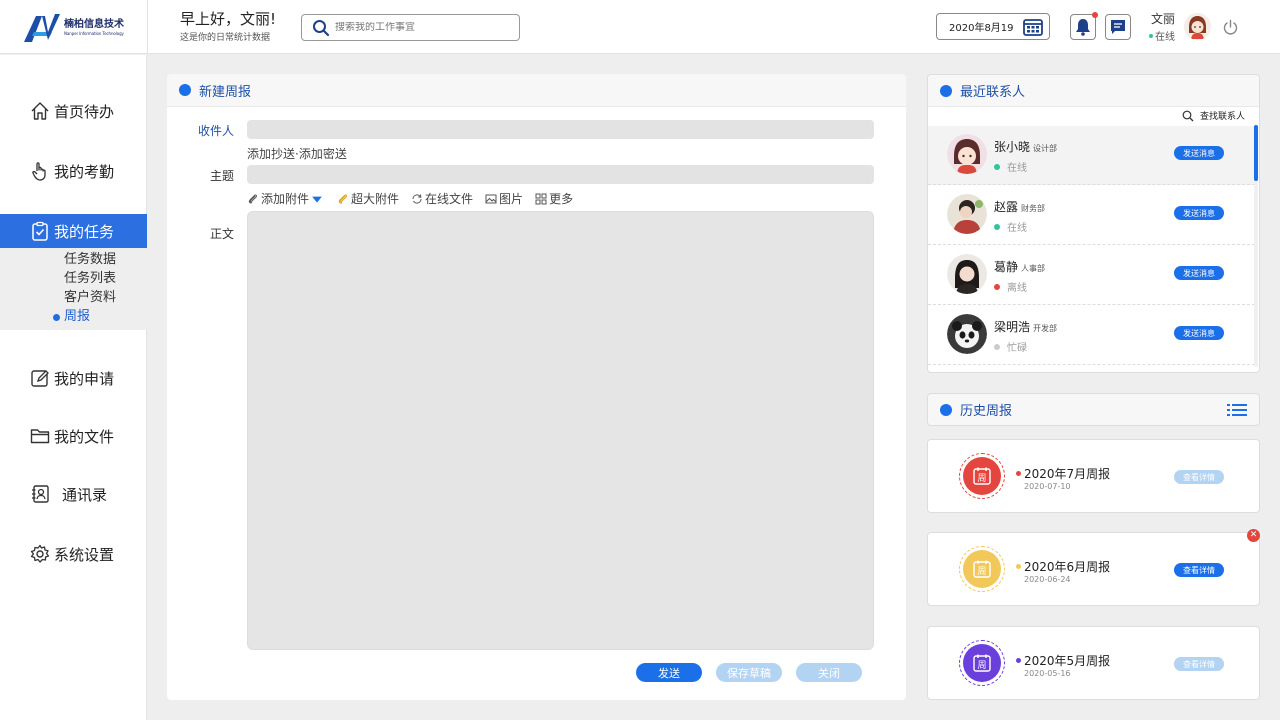  Describe the element at coordinates (85, 494) in the screenshot. I see `sidebar-item-label: 通讯录` at that location.